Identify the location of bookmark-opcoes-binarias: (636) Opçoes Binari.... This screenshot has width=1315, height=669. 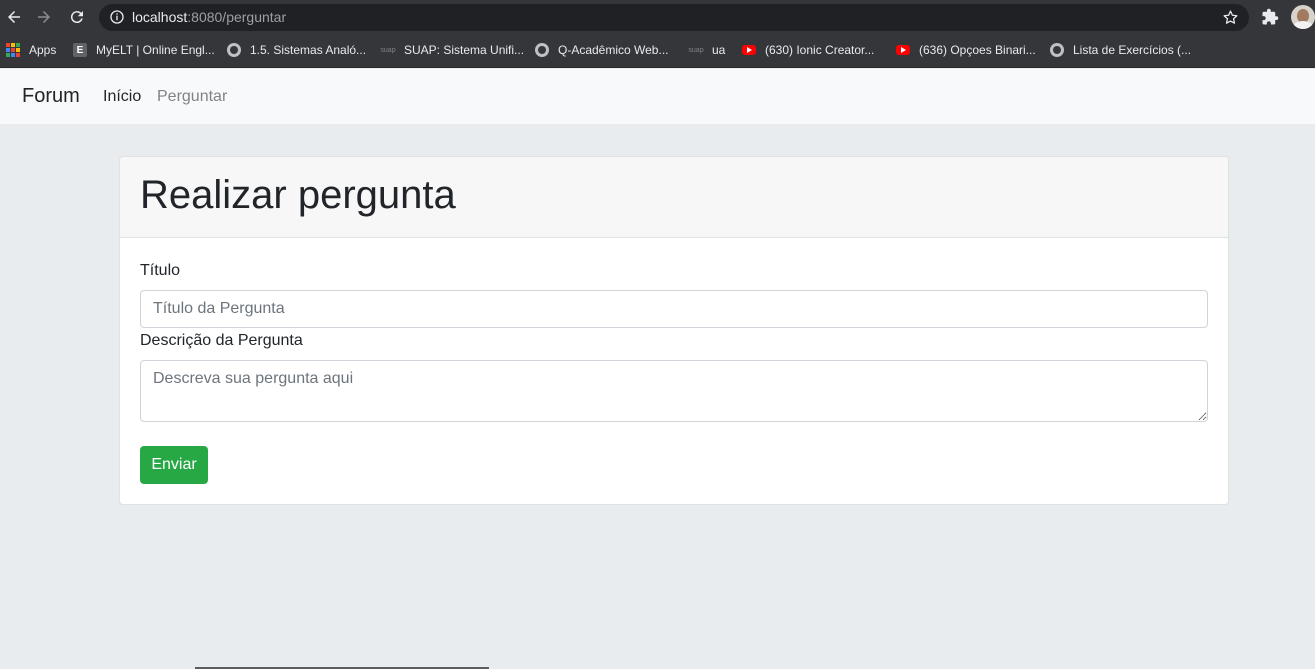
(965, 50).